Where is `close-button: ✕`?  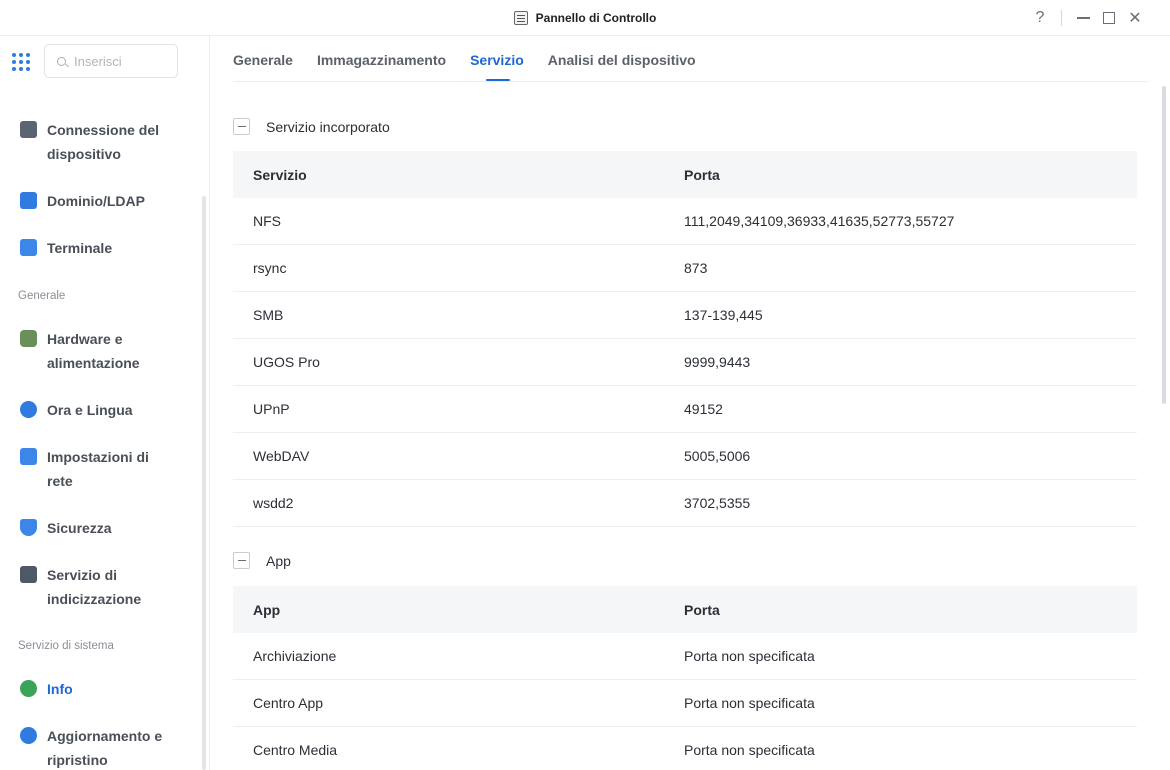 close-button: ✕ is located at coordinates (1135, 18).